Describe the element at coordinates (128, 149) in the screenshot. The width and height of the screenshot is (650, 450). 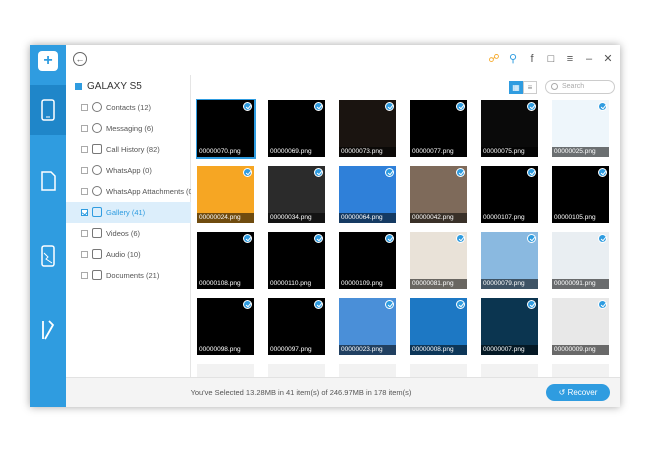
I see `sidebar-item-call-history: Call History (82)` at that location.